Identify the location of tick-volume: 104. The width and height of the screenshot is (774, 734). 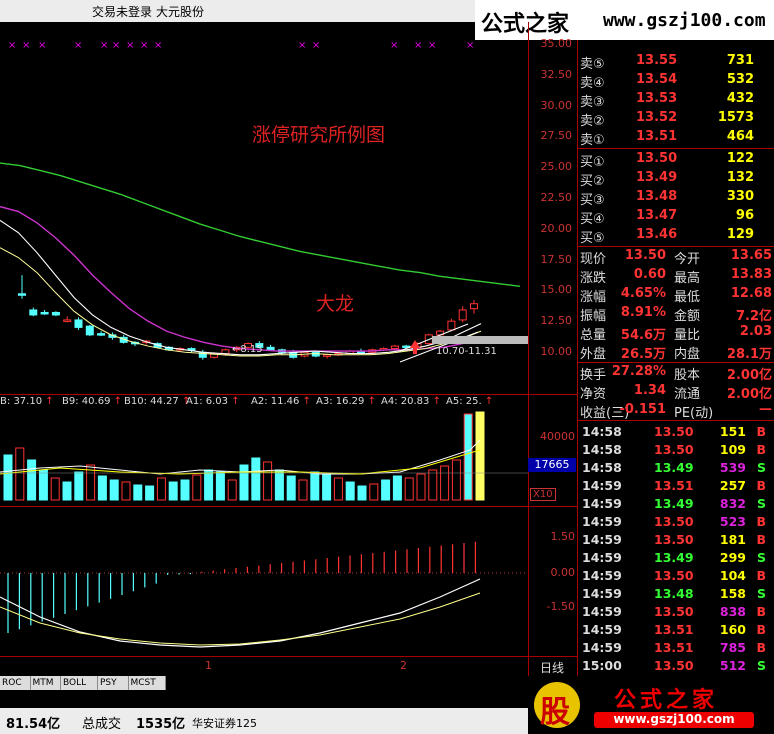
(732, 575).